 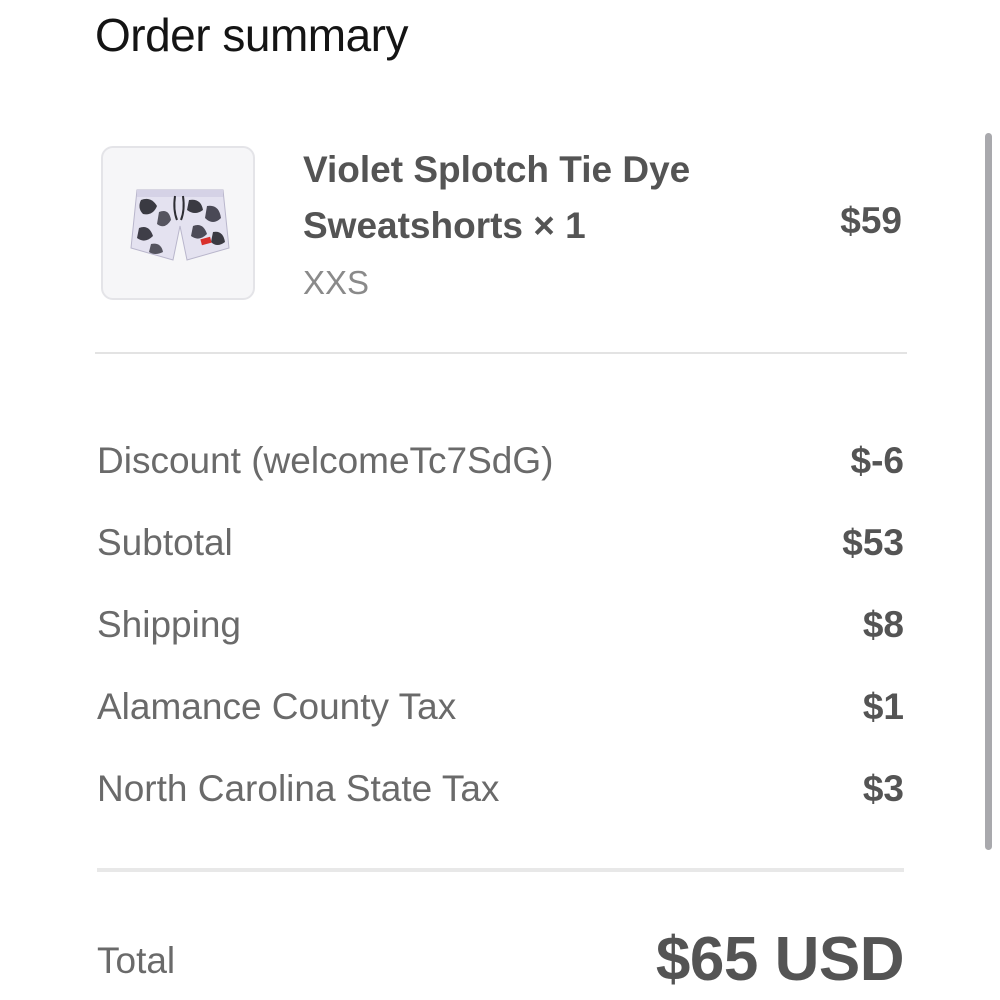 What do you see at coordinates (883, 706) in the screenshot?
I see `county-tax-value: $1` at bounding box center [883, 706].